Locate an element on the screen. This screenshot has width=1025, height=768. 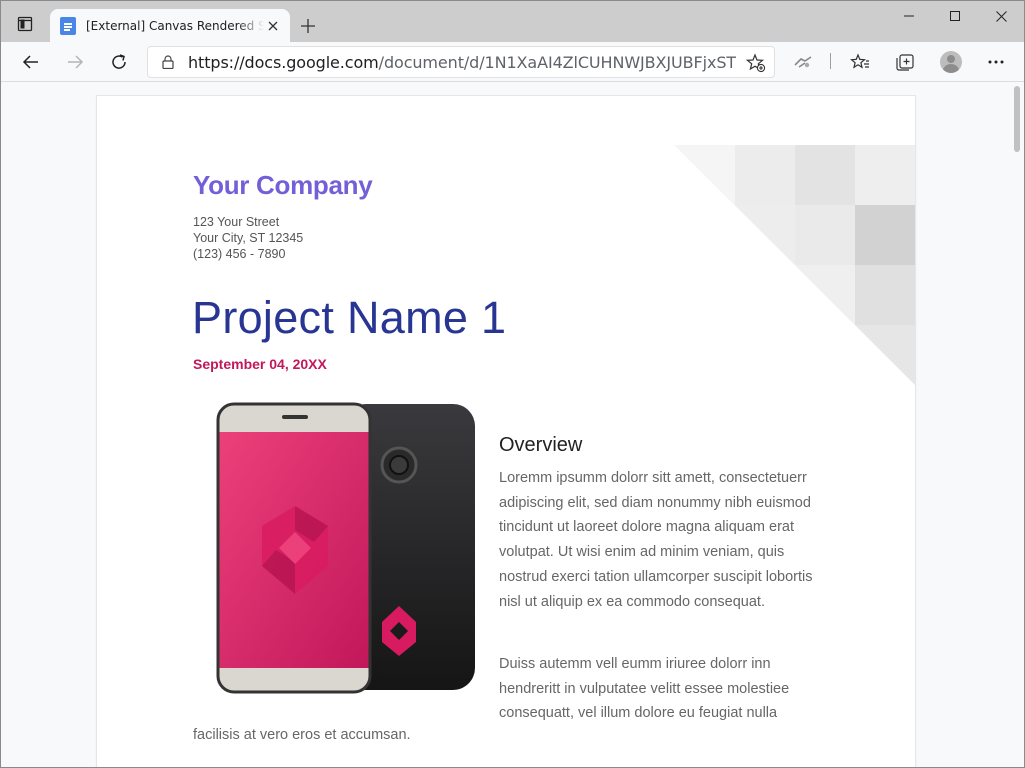
extension-button is located at coordinates (803, 62).